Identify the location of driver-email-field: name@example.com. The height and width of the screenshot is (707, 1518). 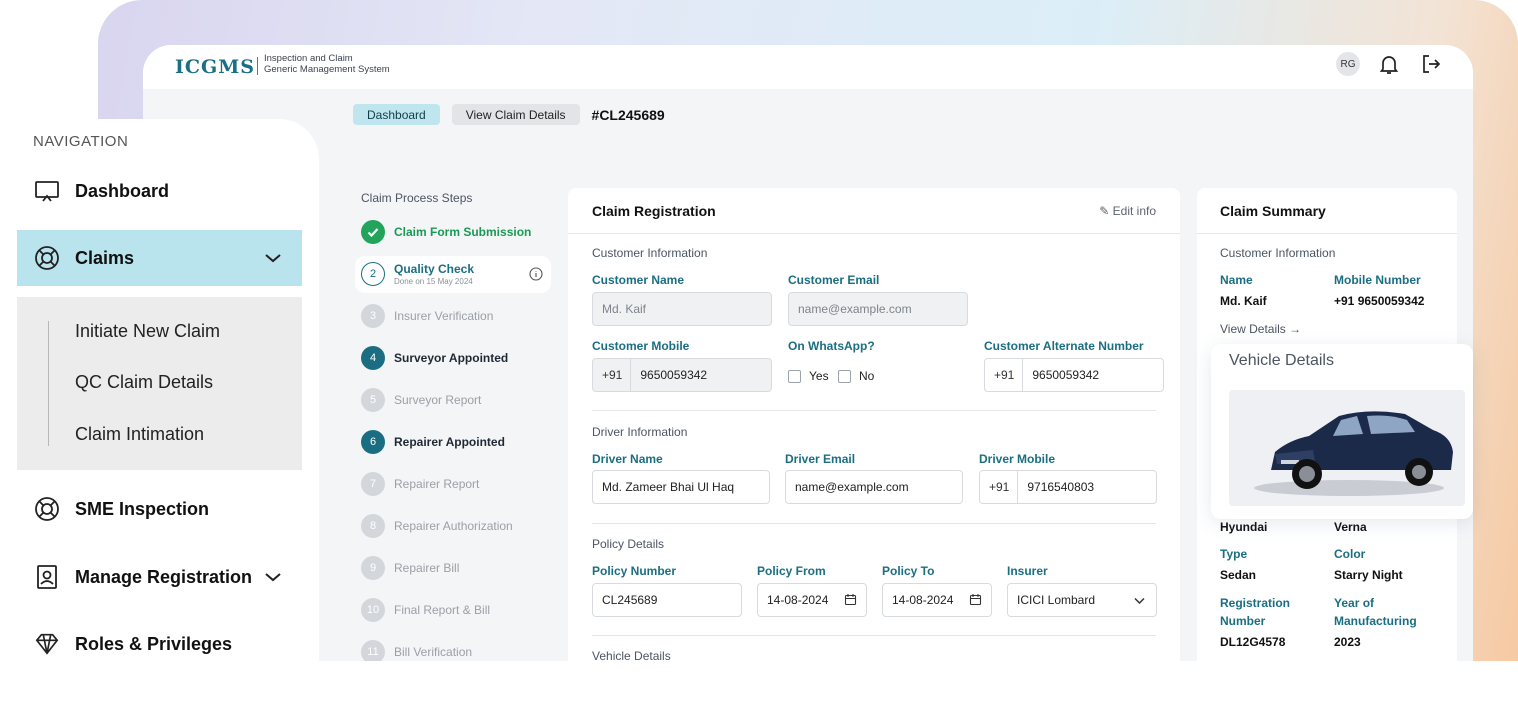
(874, 487).